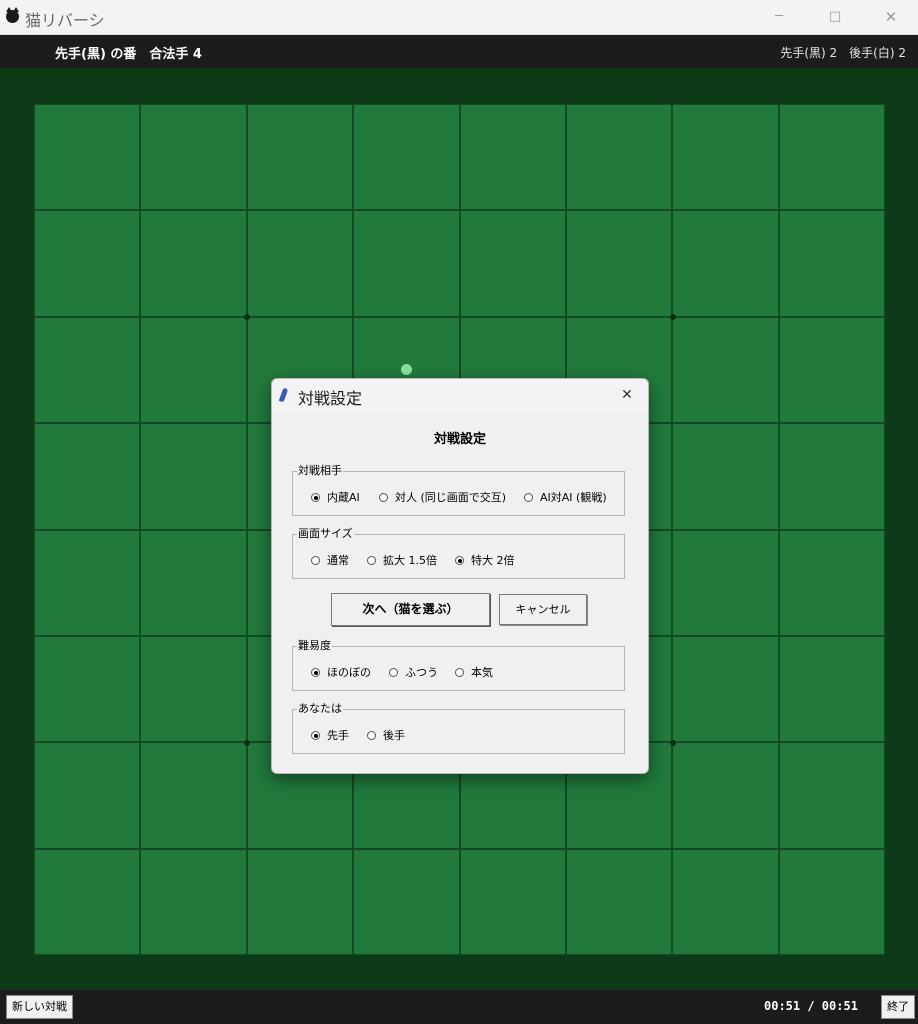  Describe the element at coordinates (482, 672) in the screenshot. I see `radio-label: 本気` at that location.